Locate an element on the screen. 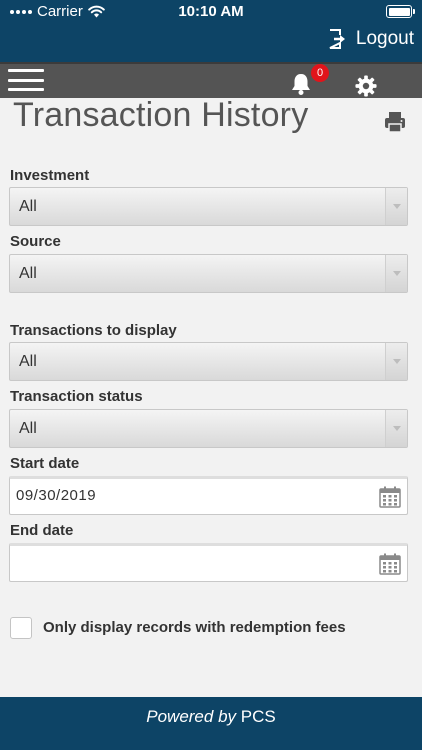 This screenshot has height=750, width=422. source-label: Source is located at coordinates (35, 241).